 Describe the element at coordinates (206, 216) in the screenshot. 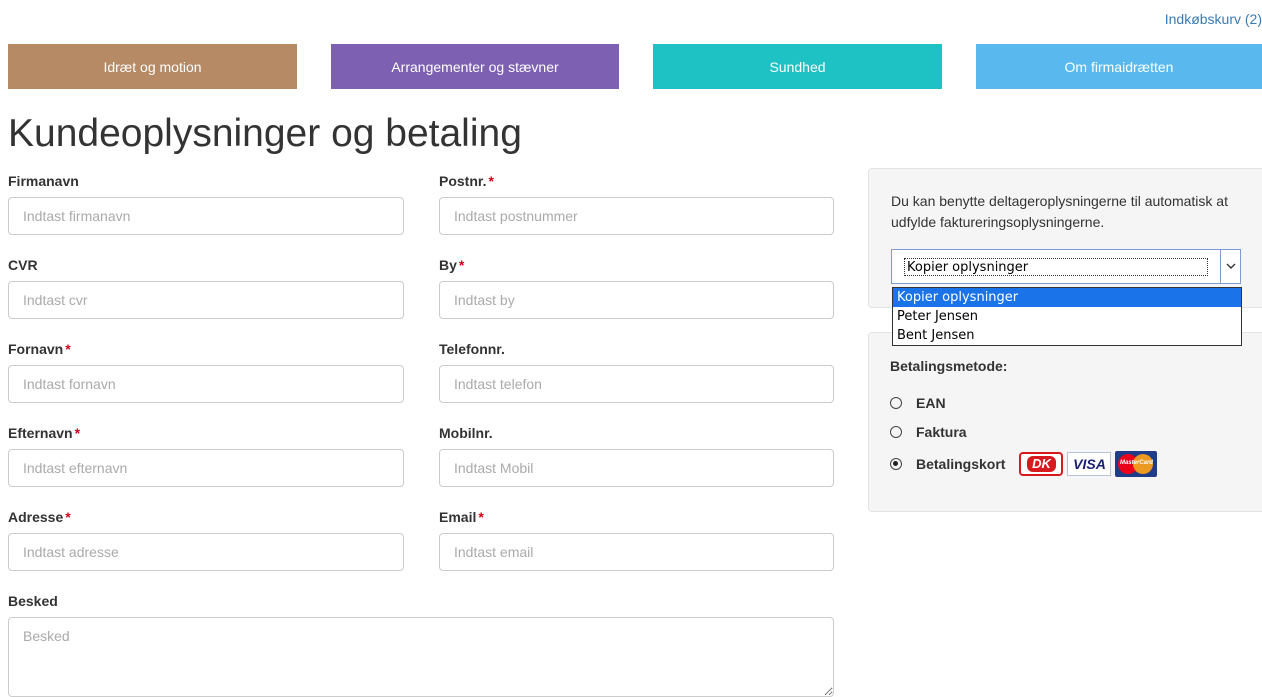

I see `company-input` at that location.